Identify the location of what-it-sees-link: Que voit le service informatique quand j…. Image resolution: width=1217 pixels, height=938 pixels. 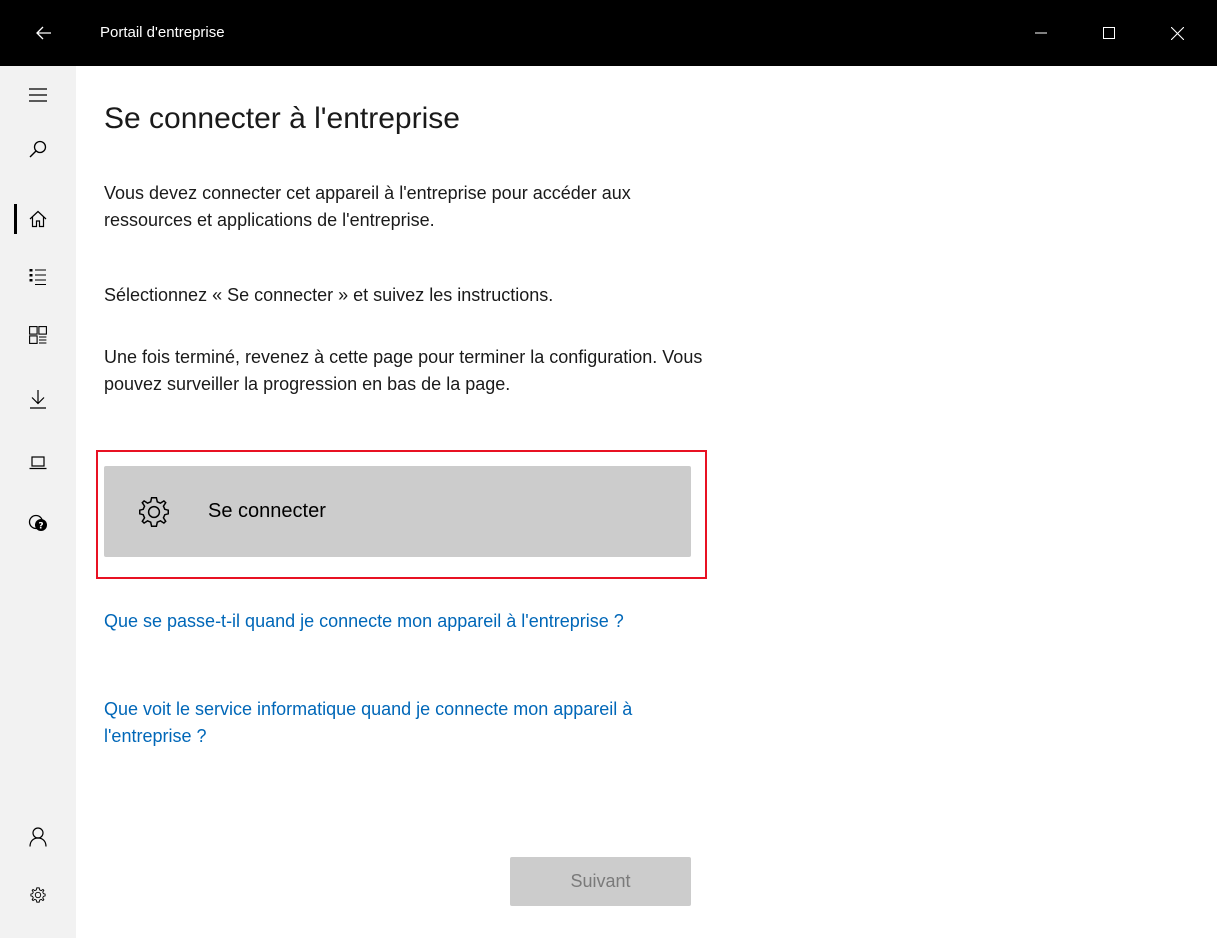
(414, 723).